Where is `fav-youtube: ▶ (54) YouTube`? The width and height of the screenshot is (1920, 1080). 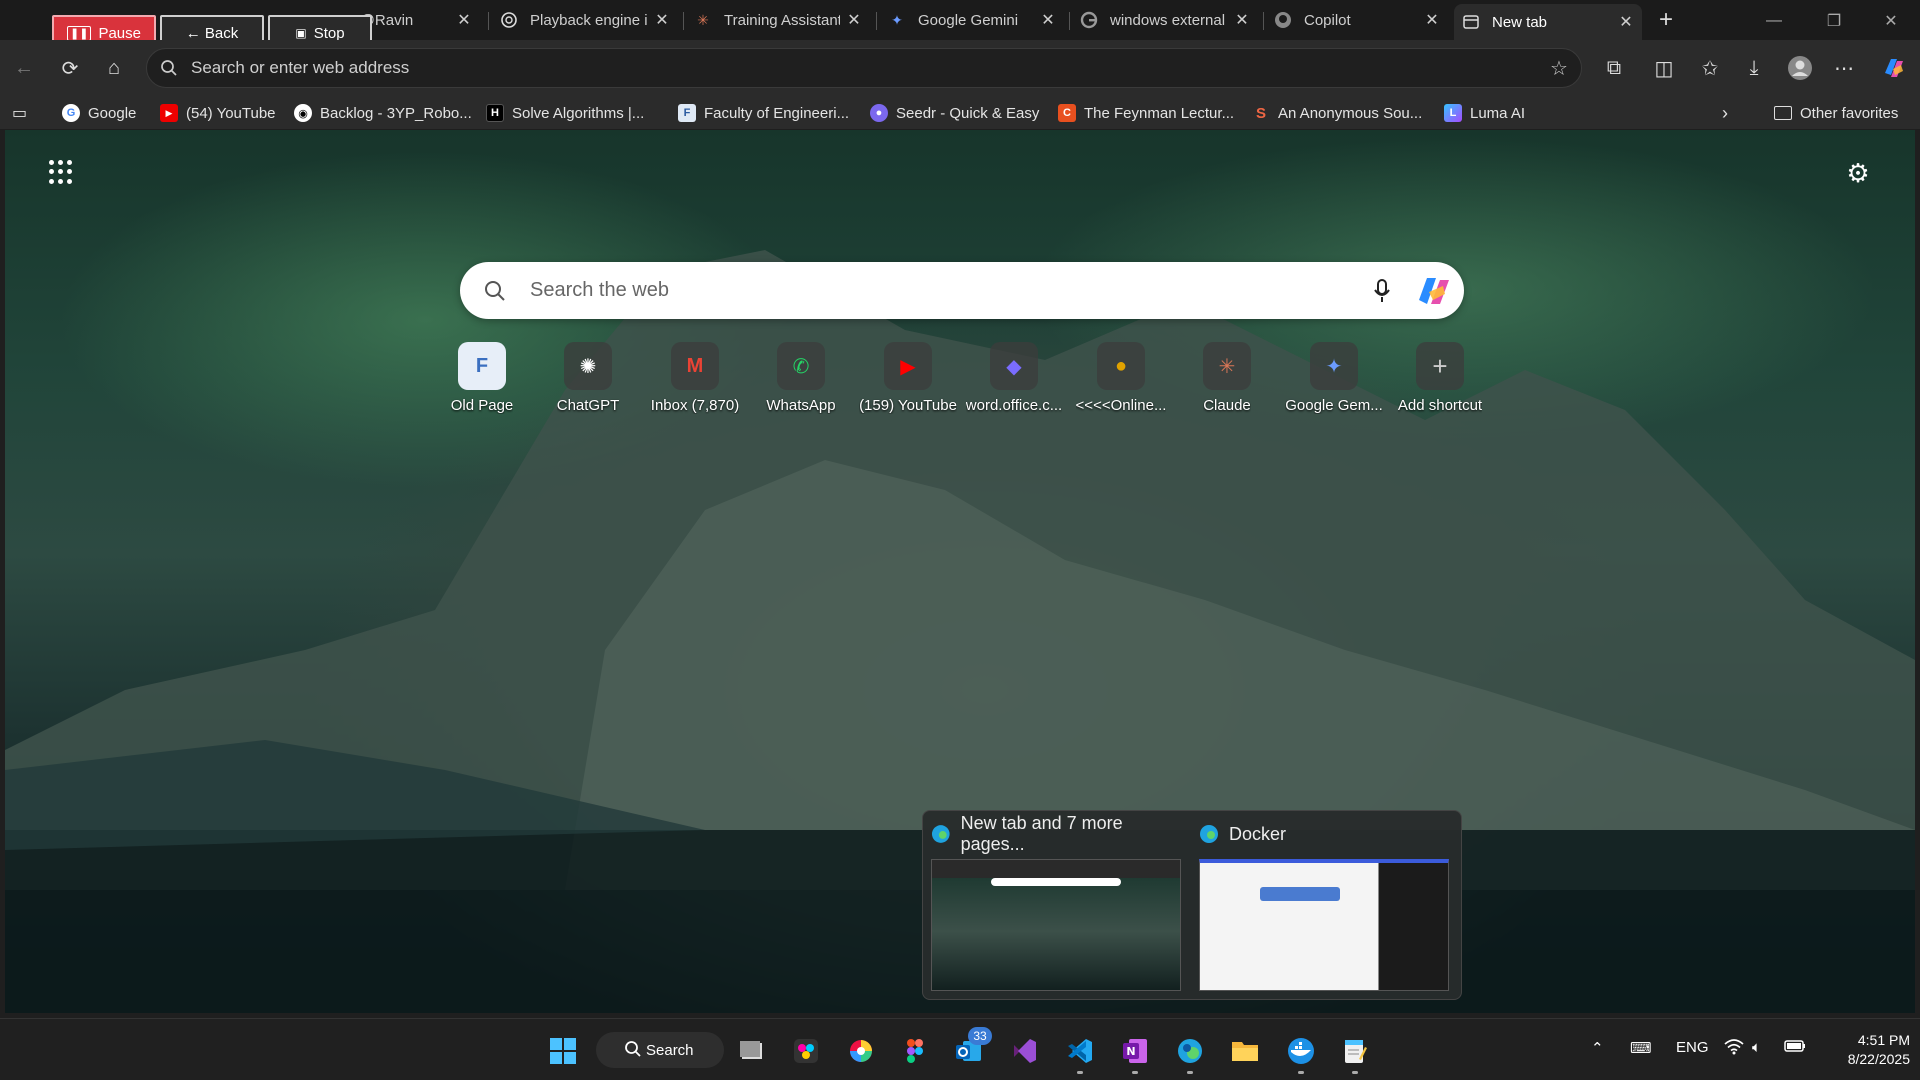 fav-youtube: ▶ (54) YouTube is located at coordinates (218, 113).